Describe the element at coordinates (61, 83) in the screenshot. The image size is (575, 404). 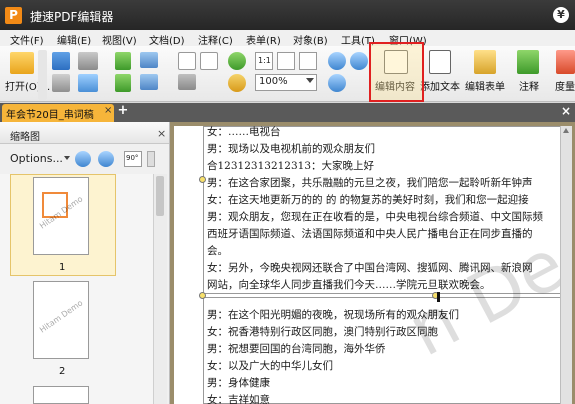
I see `print-preview-icon` at that location.